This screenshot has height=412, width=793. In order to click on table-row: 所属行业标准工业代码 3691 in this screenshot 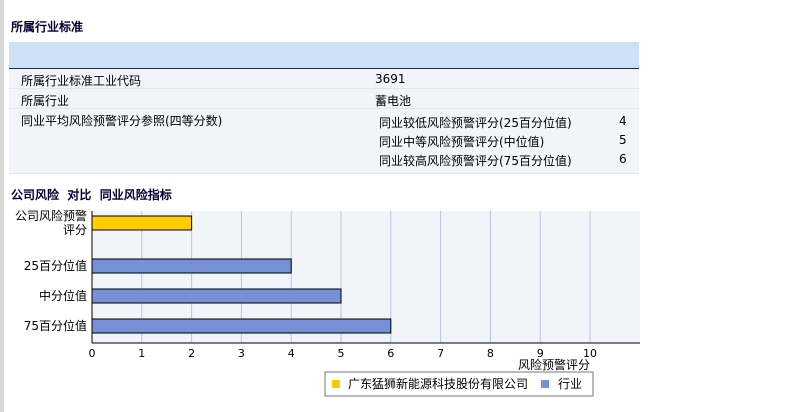, I will do `click(324, 79)`.